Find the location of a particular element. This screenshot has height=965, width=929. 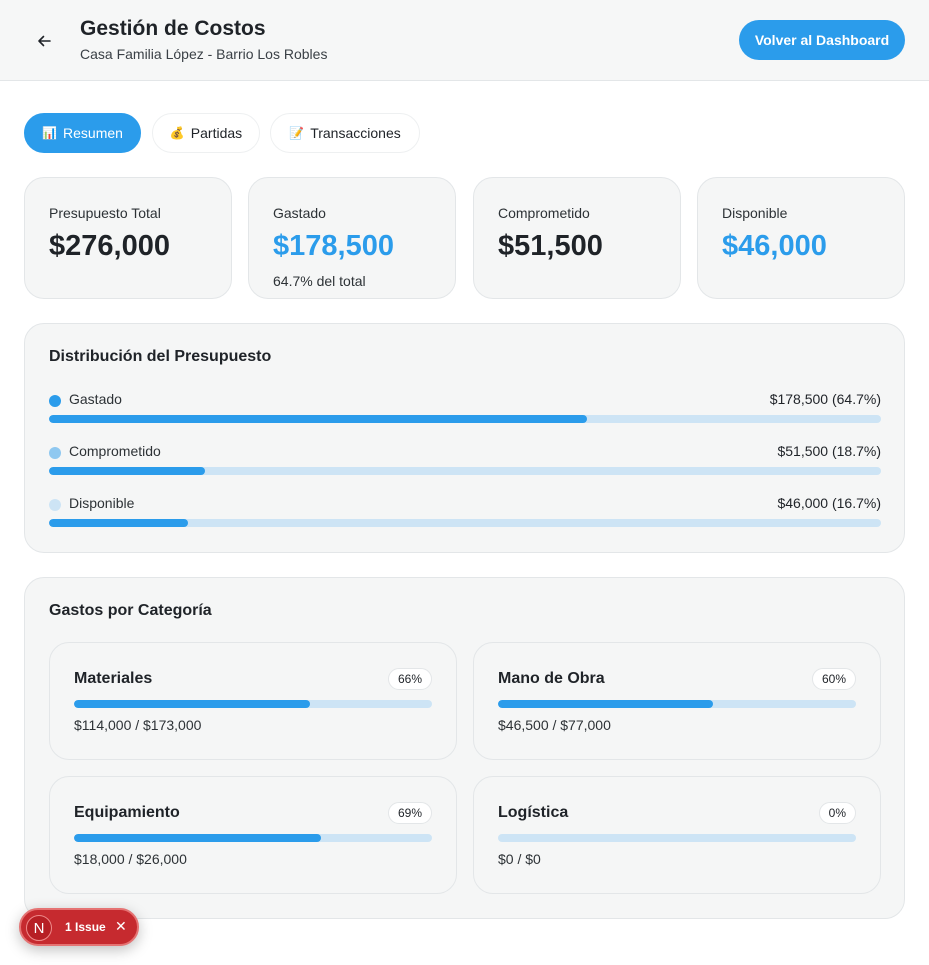

distribution-value: $178,500 (64.7%) is located at coordinates (825, 399).